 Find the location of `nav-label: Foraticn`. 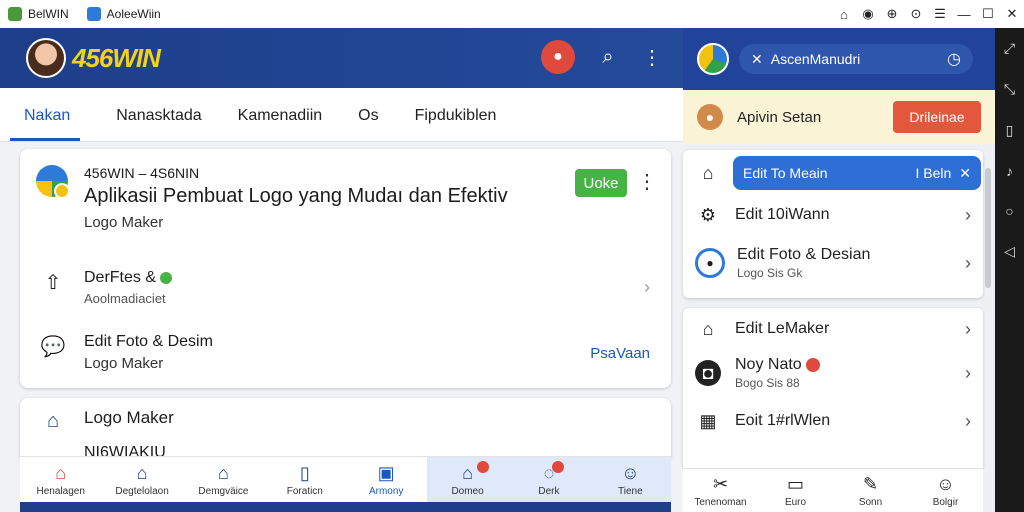

nav-label: Foraticn is located at coordinates (304, 491).